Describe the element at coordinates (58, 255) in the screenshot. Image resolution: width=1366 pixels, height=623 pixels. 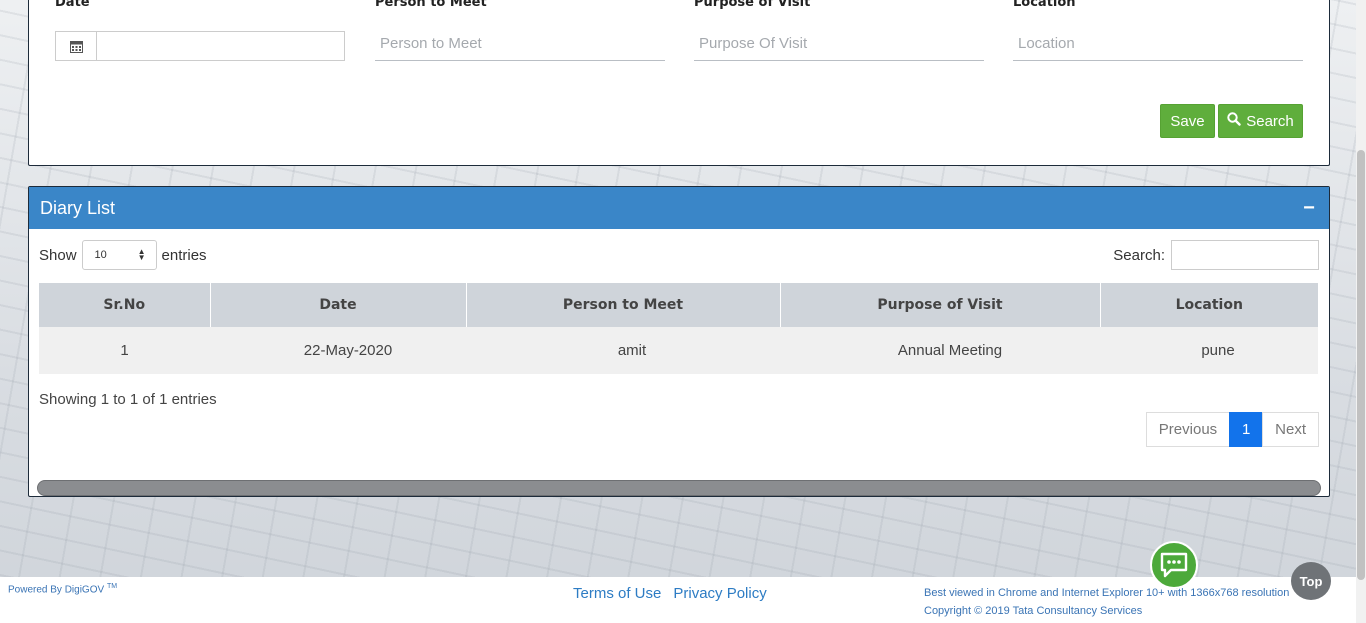
I see `show-label: Show` at that location.